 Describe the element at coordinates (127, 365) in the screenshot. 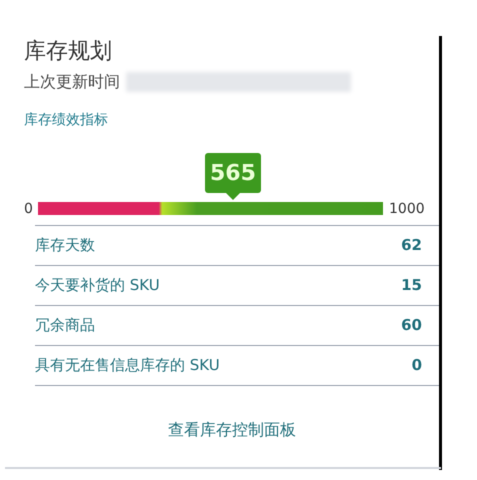

I see `metric-label: 具有无在售信息库存的 SKU` at that location.